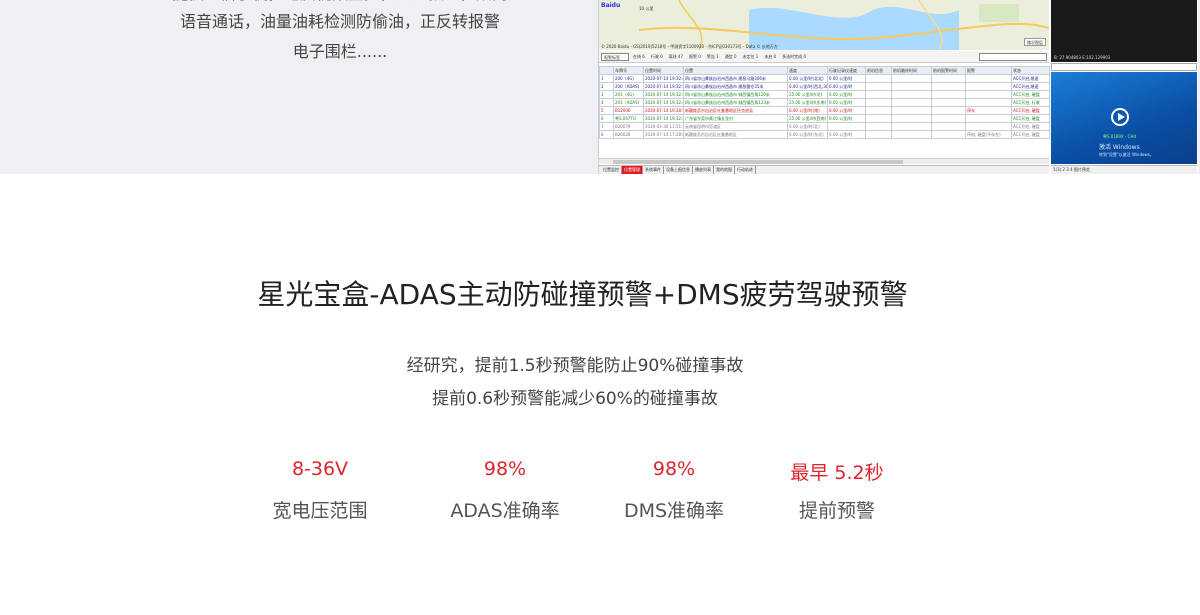  Describe the element at coordinates (678, 170) in the screenshot. I see `tab-3: 设备上报信息` at that location.